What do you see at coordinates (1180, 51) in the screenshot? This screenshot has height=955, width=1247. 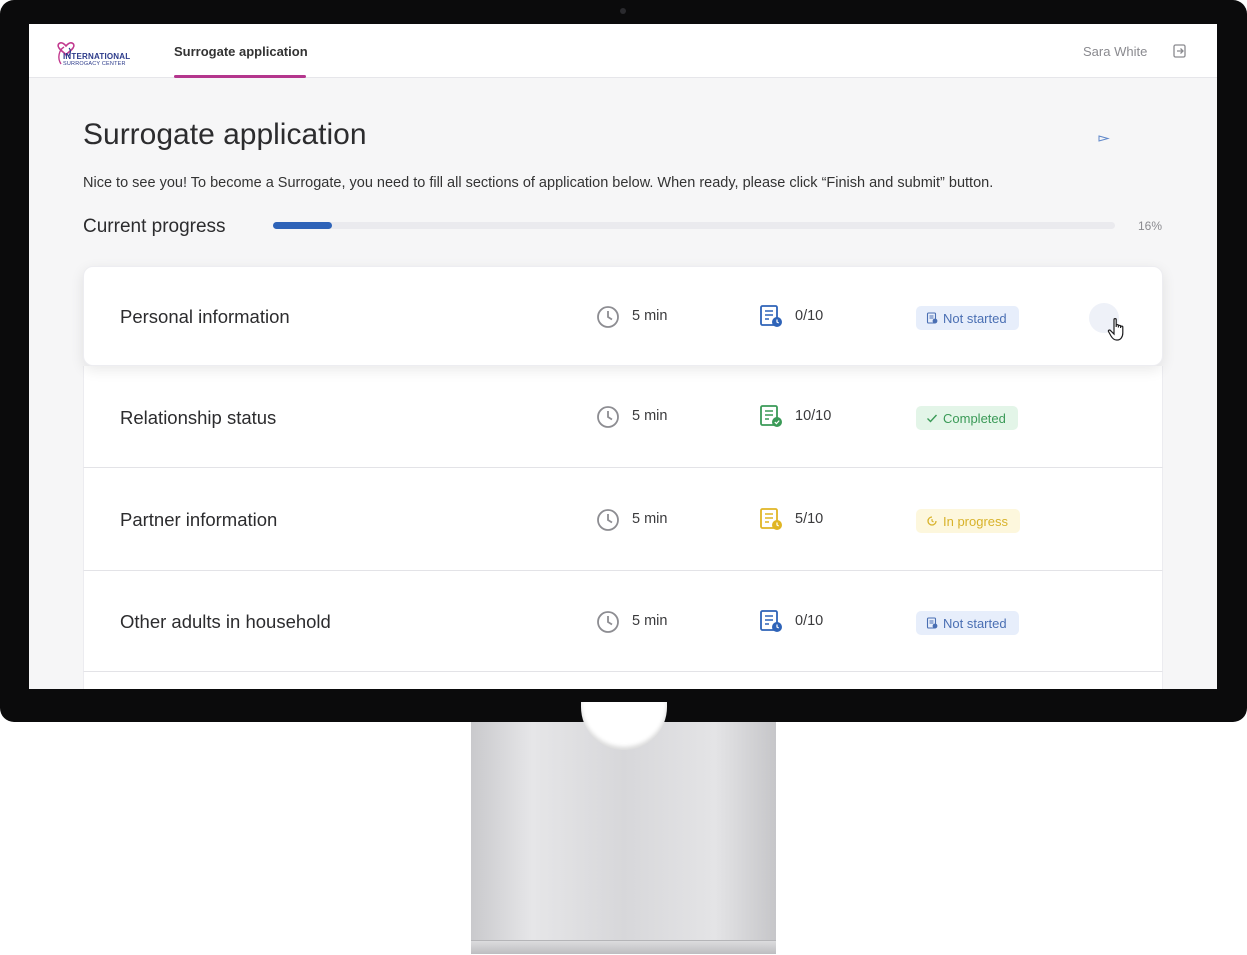 I see `logout-icon` at bounding box center [1180, 51].